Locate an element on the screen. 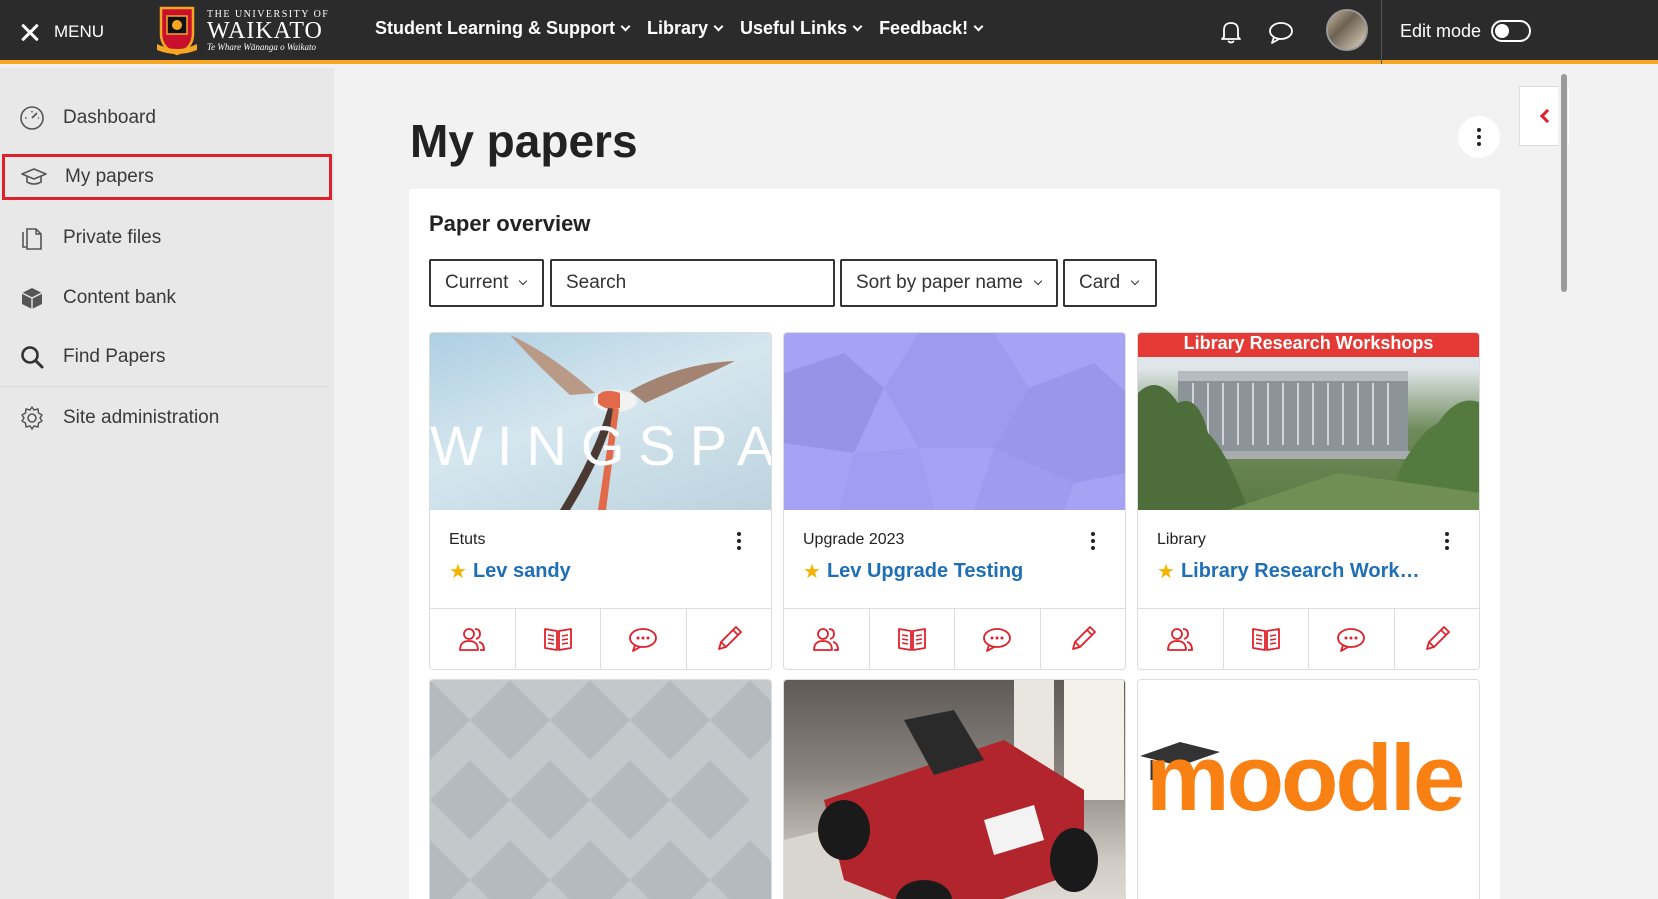 The width and height of the screenshot is (1658, 899). crest-icon is located at coordinates (177, 31).